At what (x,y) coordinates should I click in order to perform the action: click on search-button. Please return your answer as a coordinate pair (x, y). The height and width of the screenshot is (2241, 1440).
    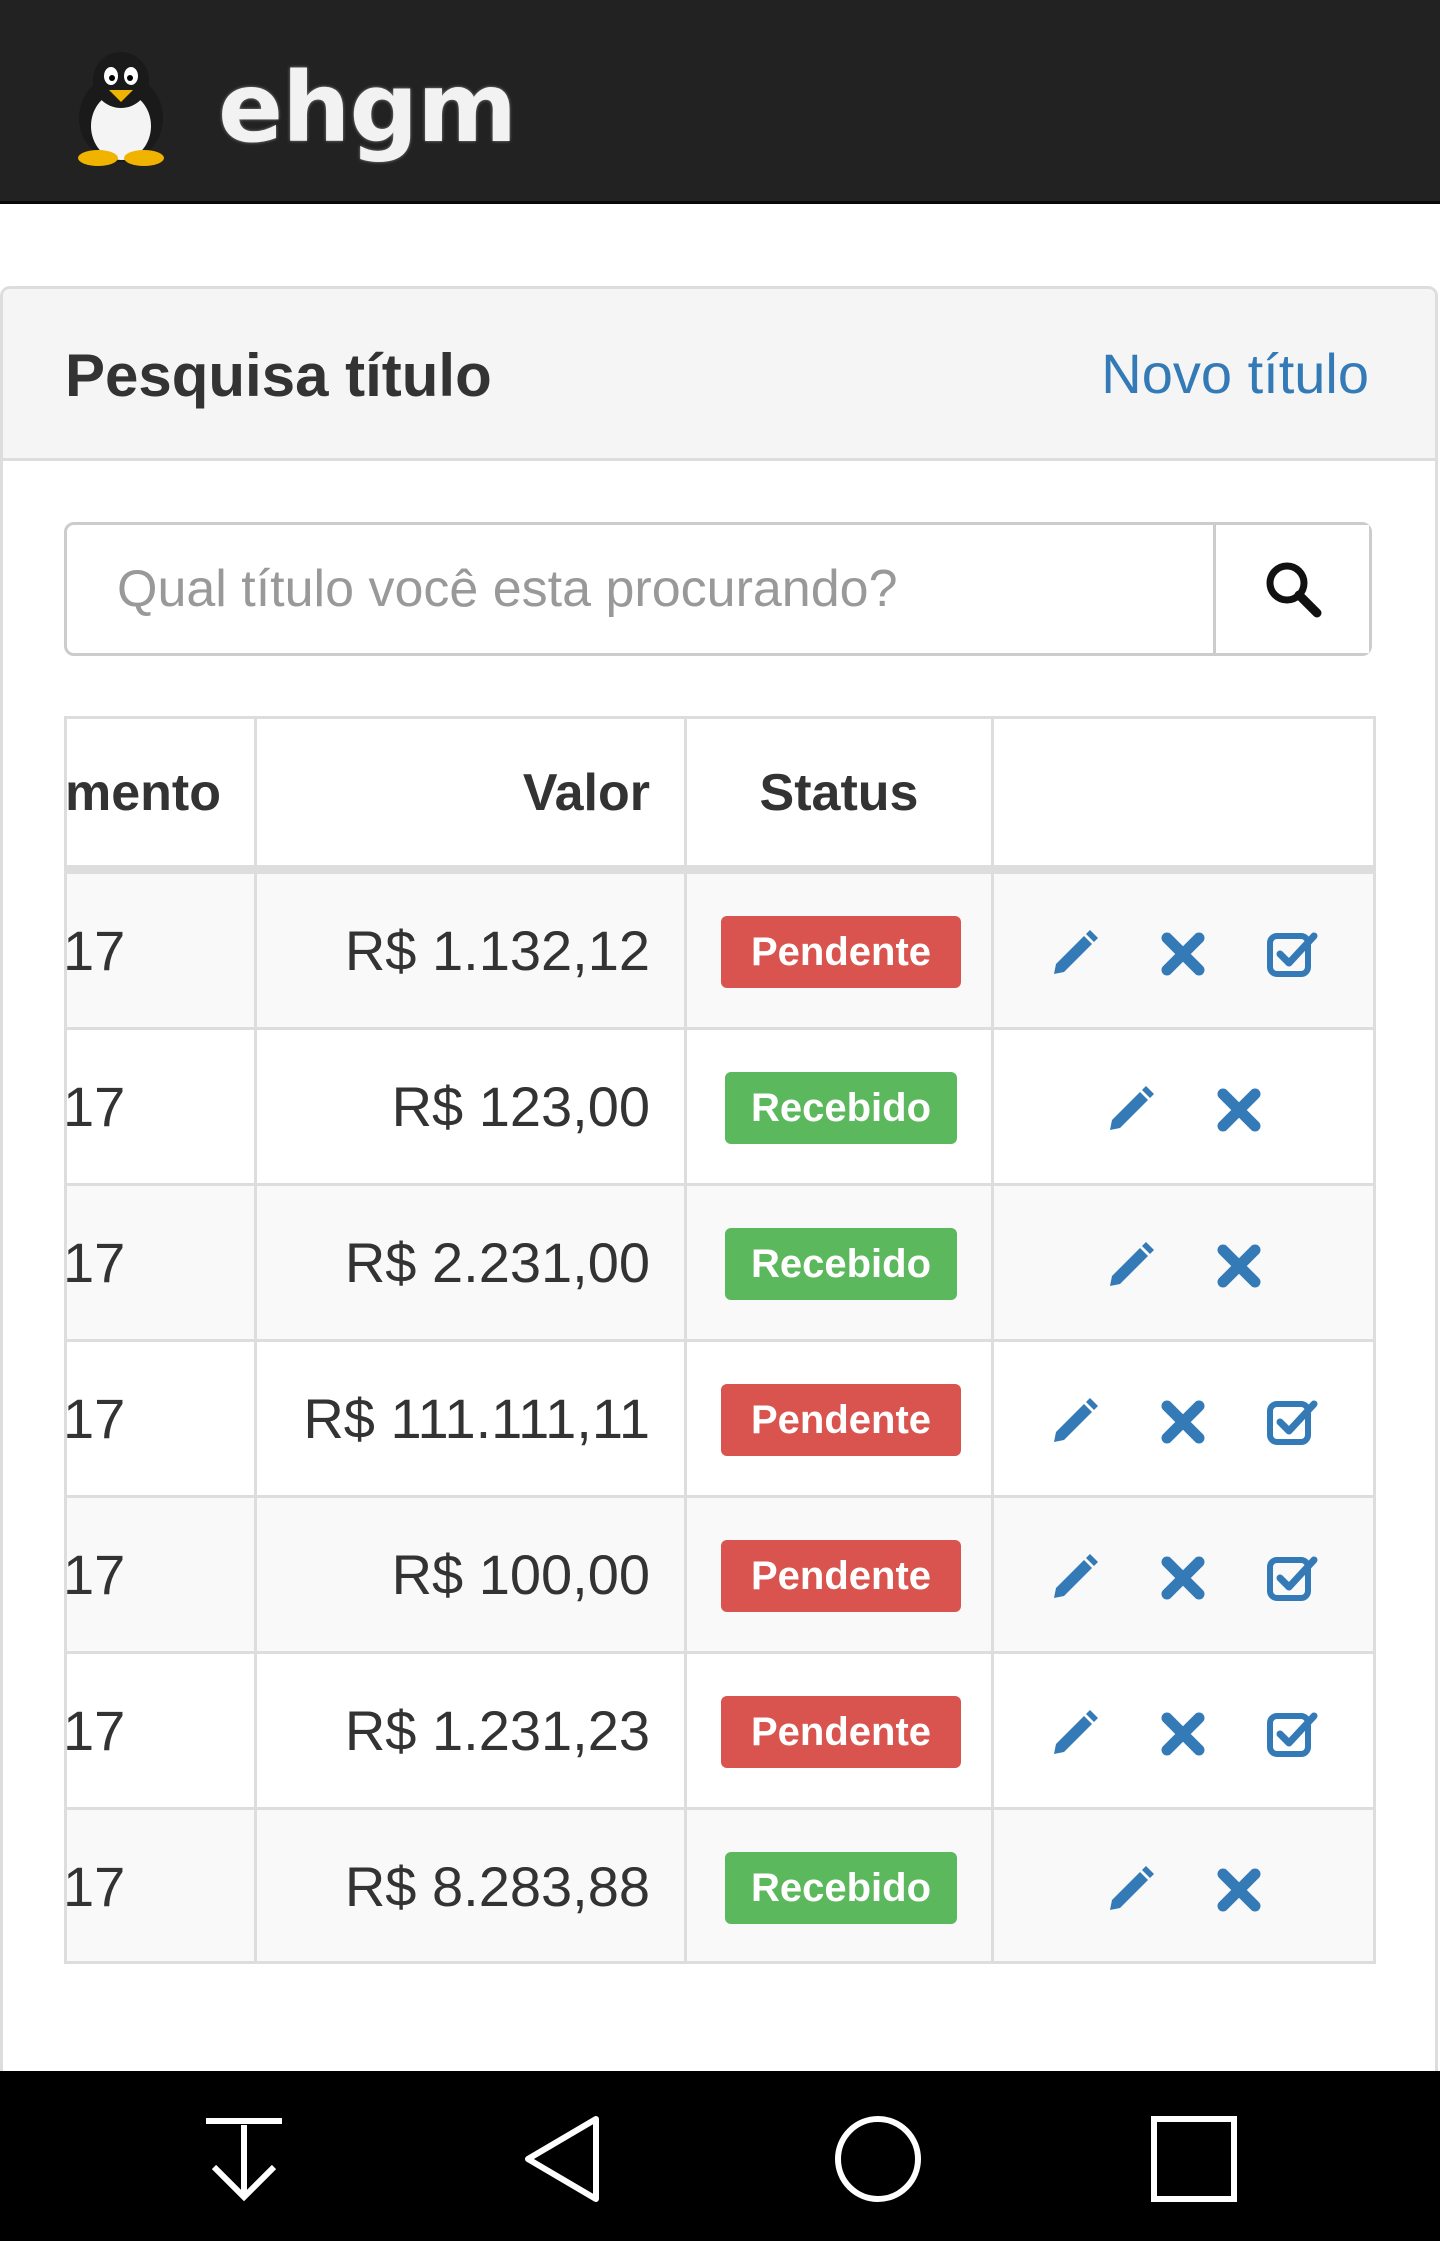
    Looking at the image, I should click on (1291, 589).